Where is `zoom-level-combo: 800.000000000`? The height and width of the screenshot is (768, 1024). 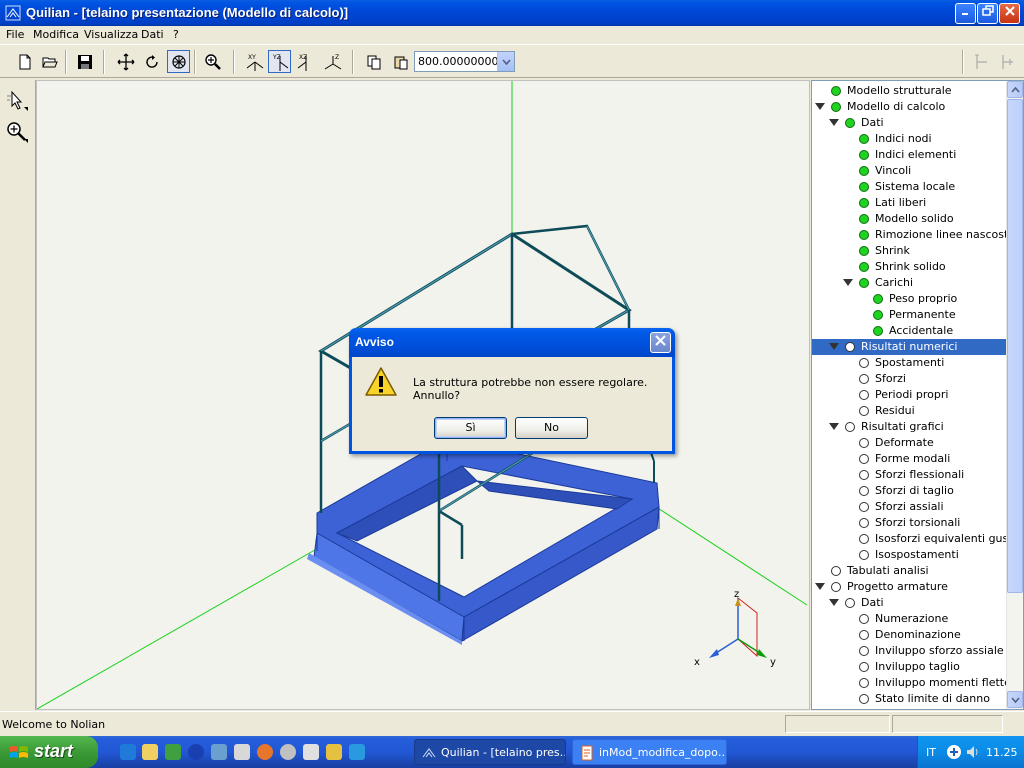 zoom-level-combo: 800.000000000 is located at coordinates (464, 61).